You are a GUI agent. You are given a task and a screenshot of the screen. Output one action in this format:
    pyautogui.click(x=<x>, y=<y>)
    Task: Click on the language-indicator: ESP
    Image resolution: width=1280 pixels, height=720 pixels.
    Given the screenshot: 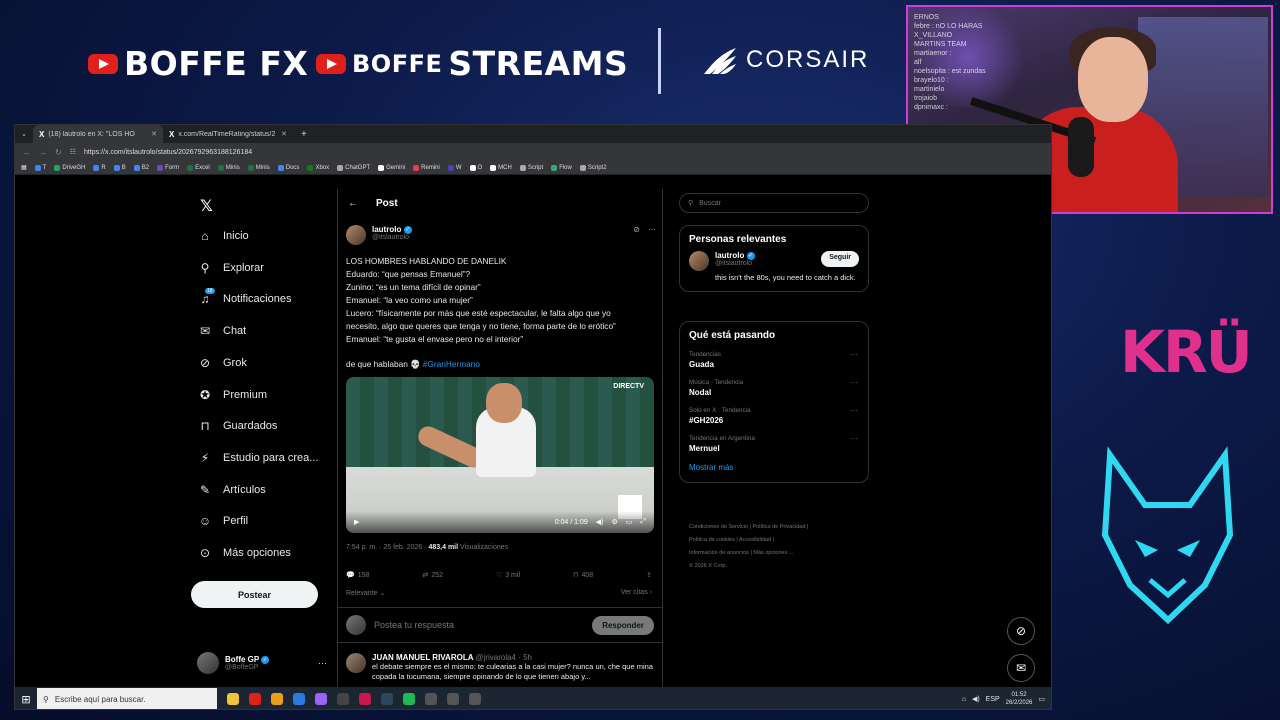 What is the action you would take?
    pyautogui.click(x=993, y=699)
    